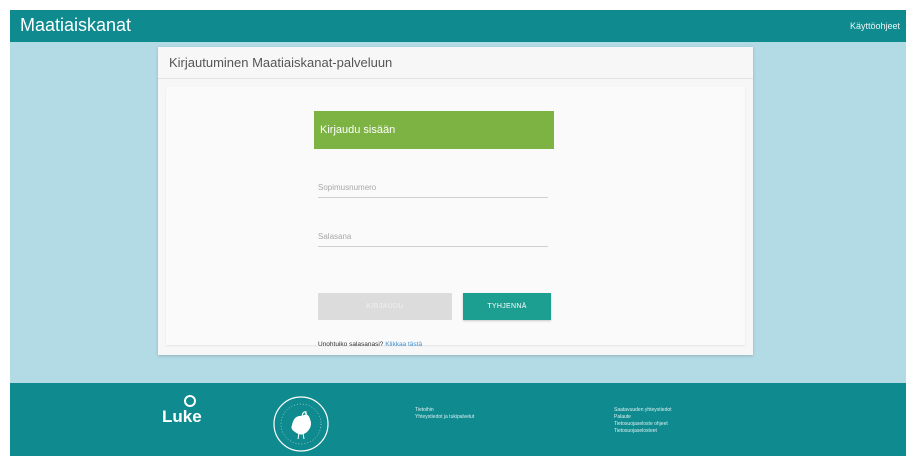 The width and height of the screenshot is (915, 456). I want to click on clear-button: TYHJENNÄ, so click(507, 306).